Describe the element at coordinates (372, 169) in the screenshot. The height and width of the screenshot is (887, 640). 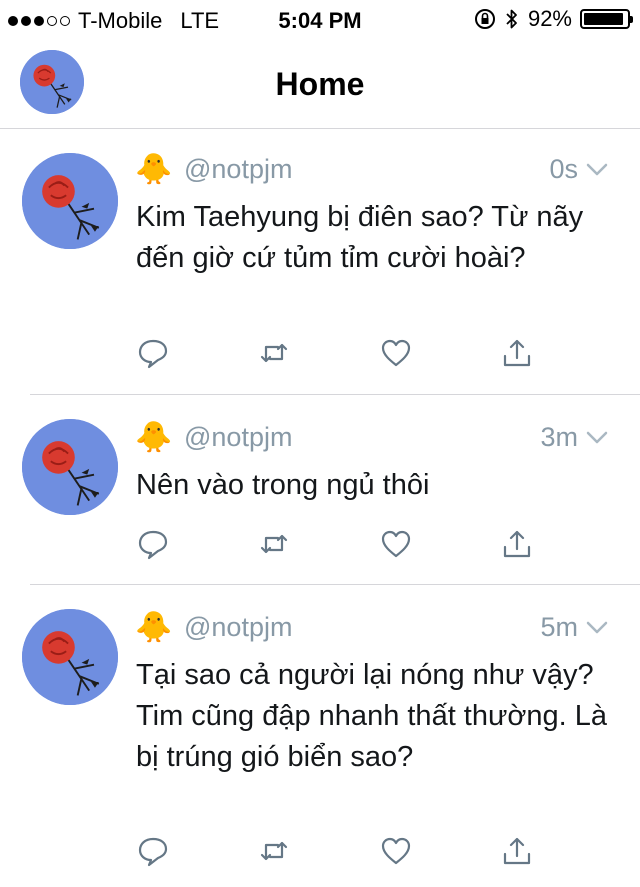
I see `tweet-header: 🐥 @notpjm 0s` at that location.